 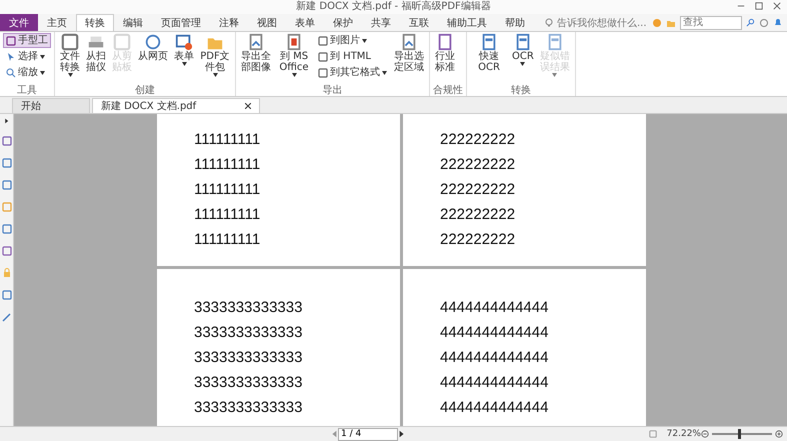 I want to click on ribbon-button: 文件转换, so click(x=70, y=59).